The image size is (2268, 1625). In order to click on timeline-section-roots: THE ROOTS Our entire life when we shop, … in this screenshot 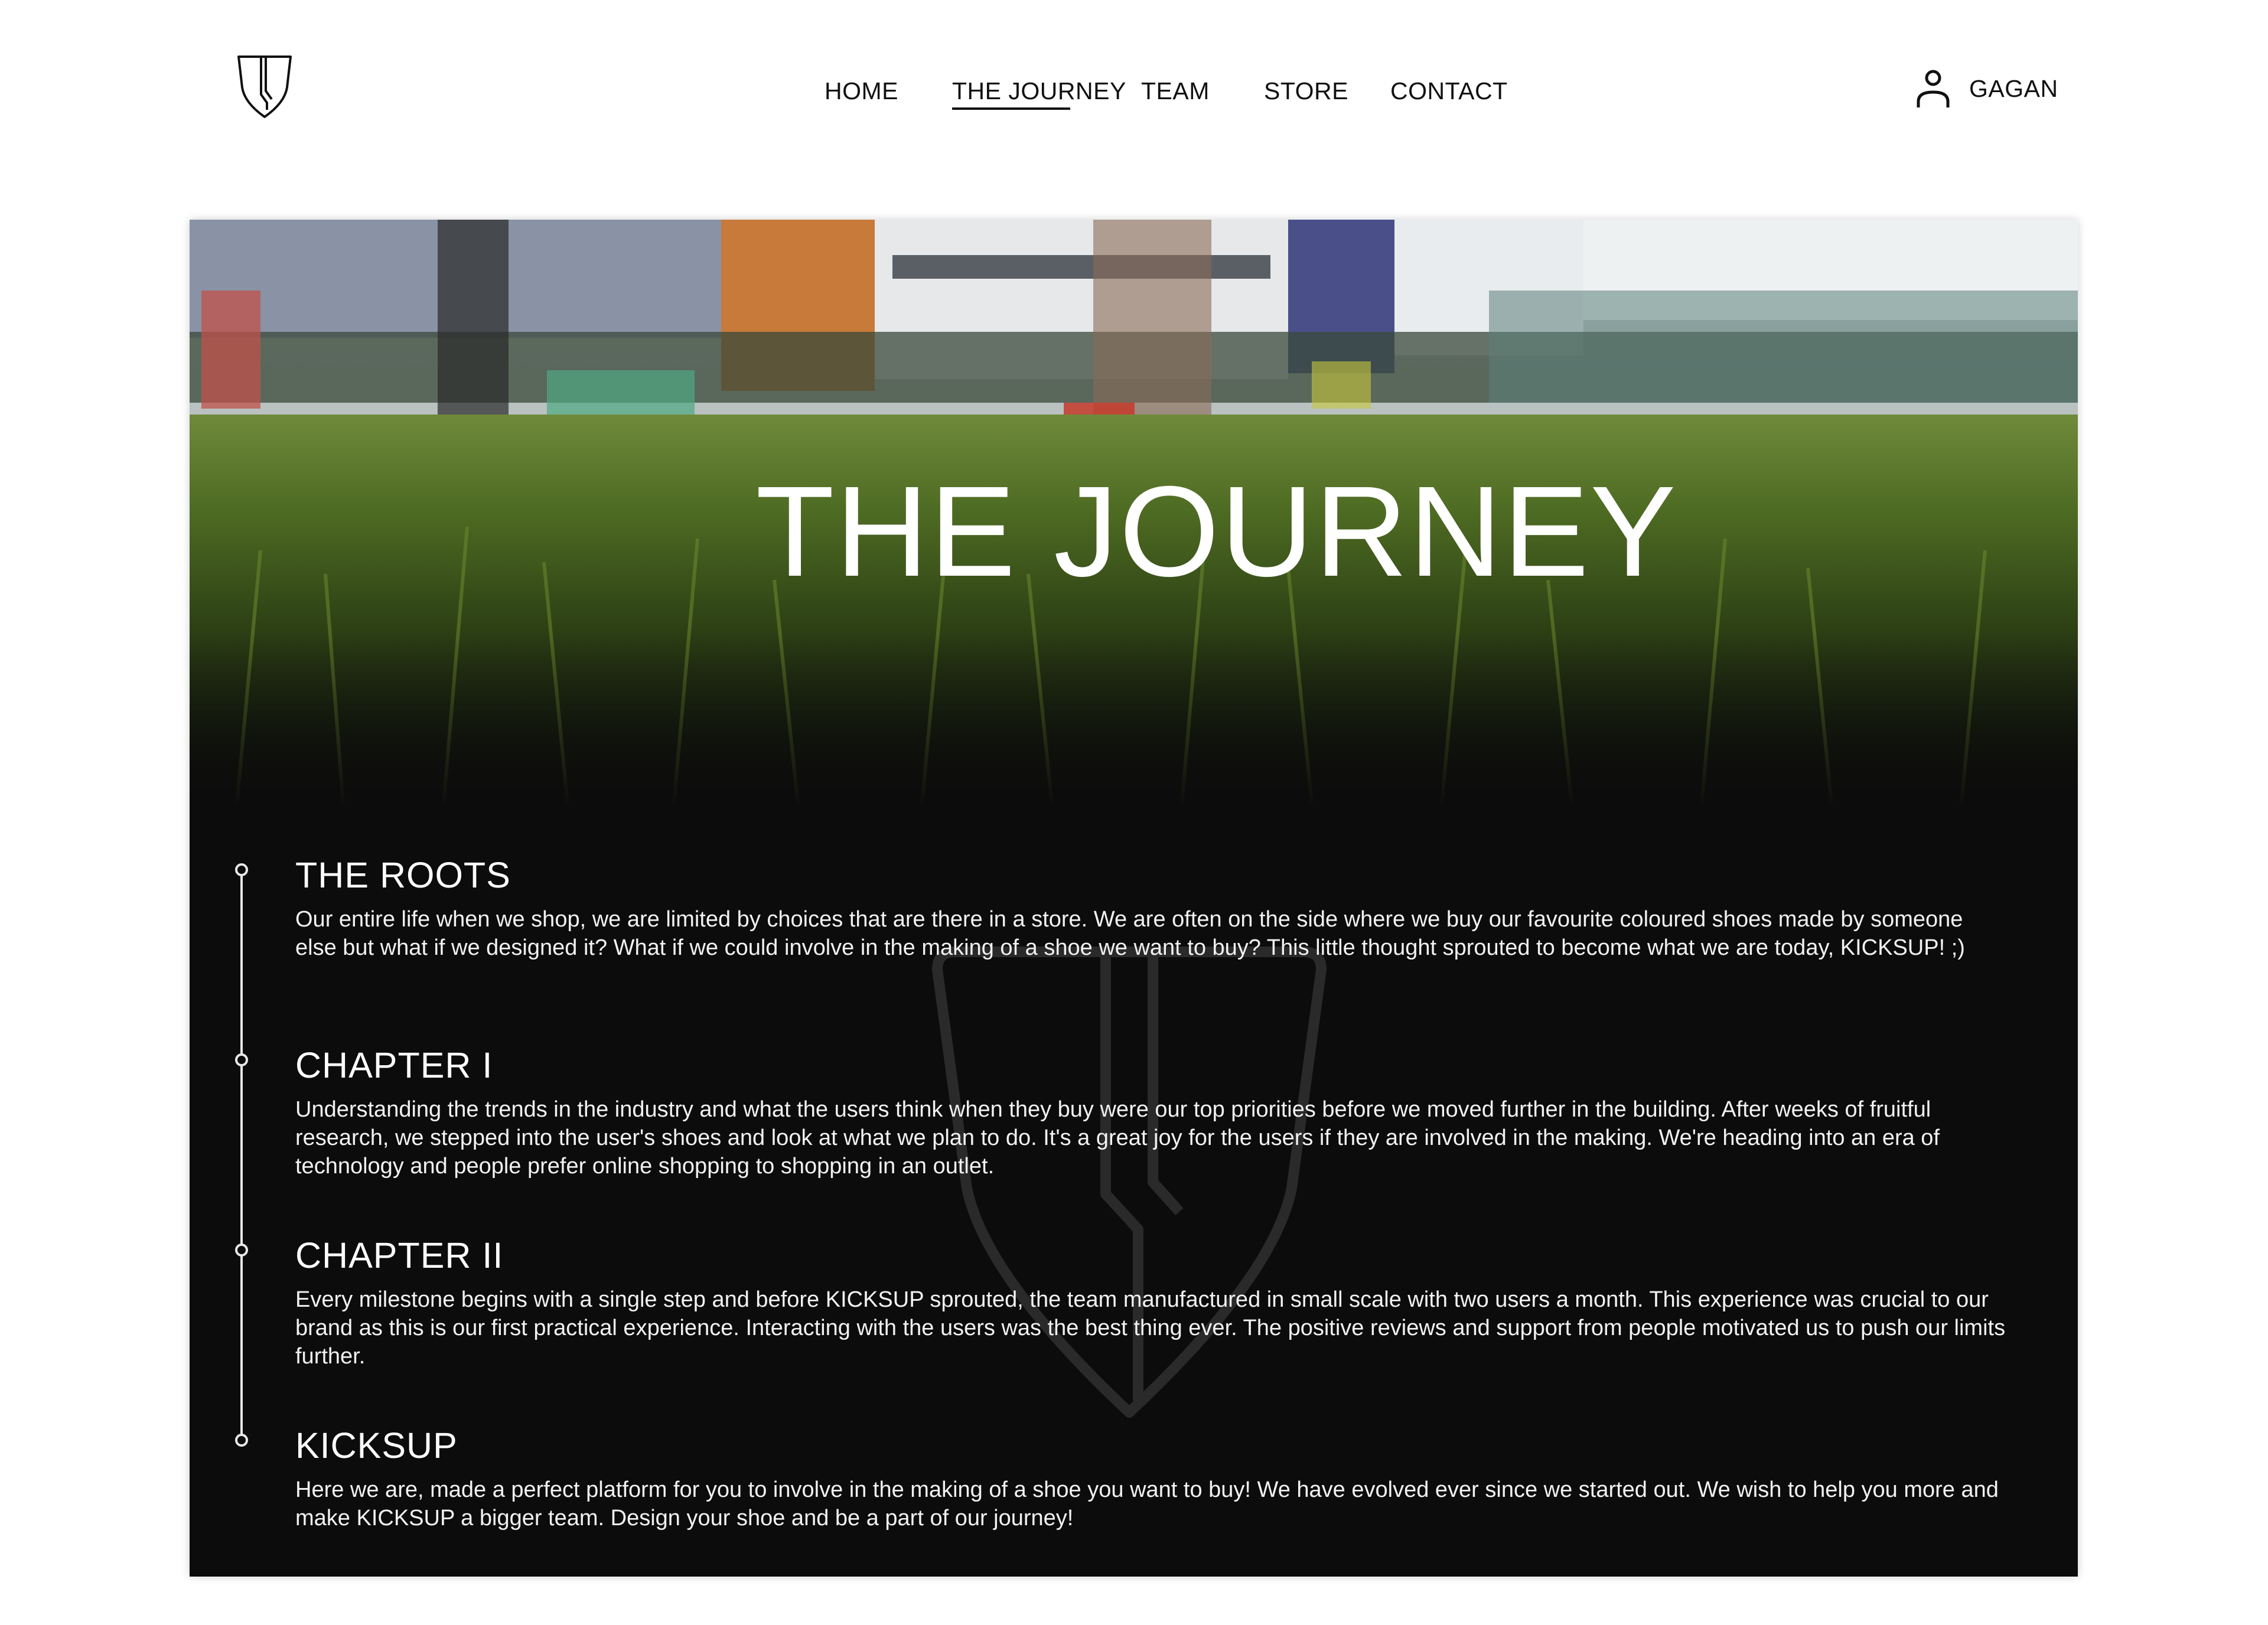, I will do `click(1151, 909)`.